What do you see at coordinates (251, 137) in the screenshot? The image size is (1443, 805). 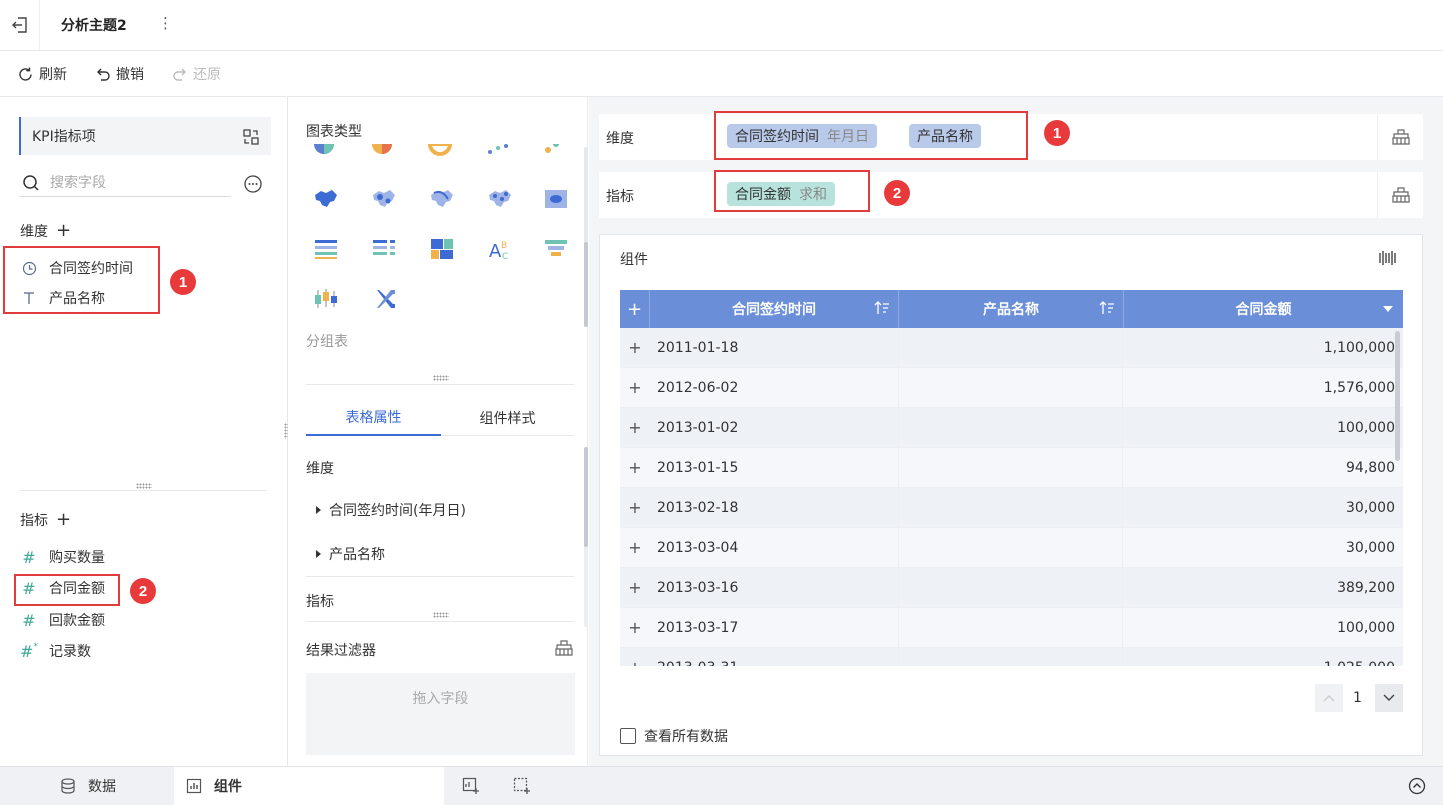 I see `switch-icon` at bounding box center [251, 137].